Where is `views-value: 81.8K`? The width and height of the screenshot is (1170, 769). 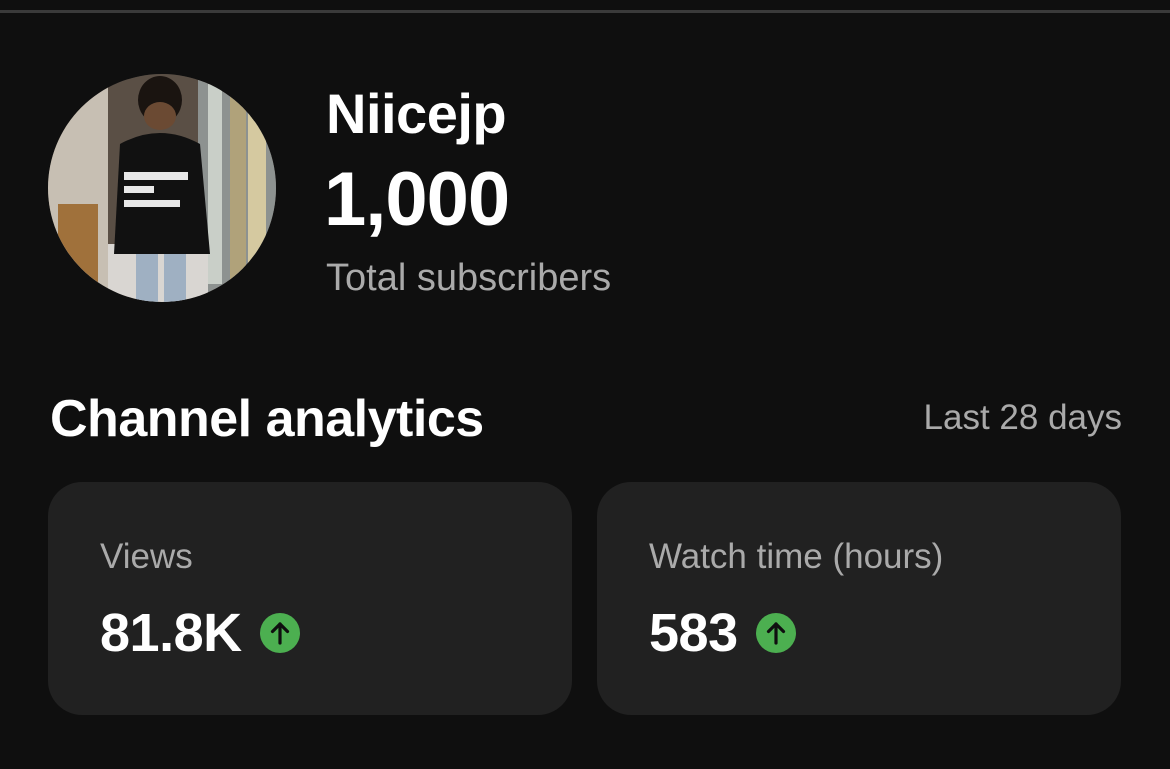 views-value: 81.8K is located at coordinates (171, 633).